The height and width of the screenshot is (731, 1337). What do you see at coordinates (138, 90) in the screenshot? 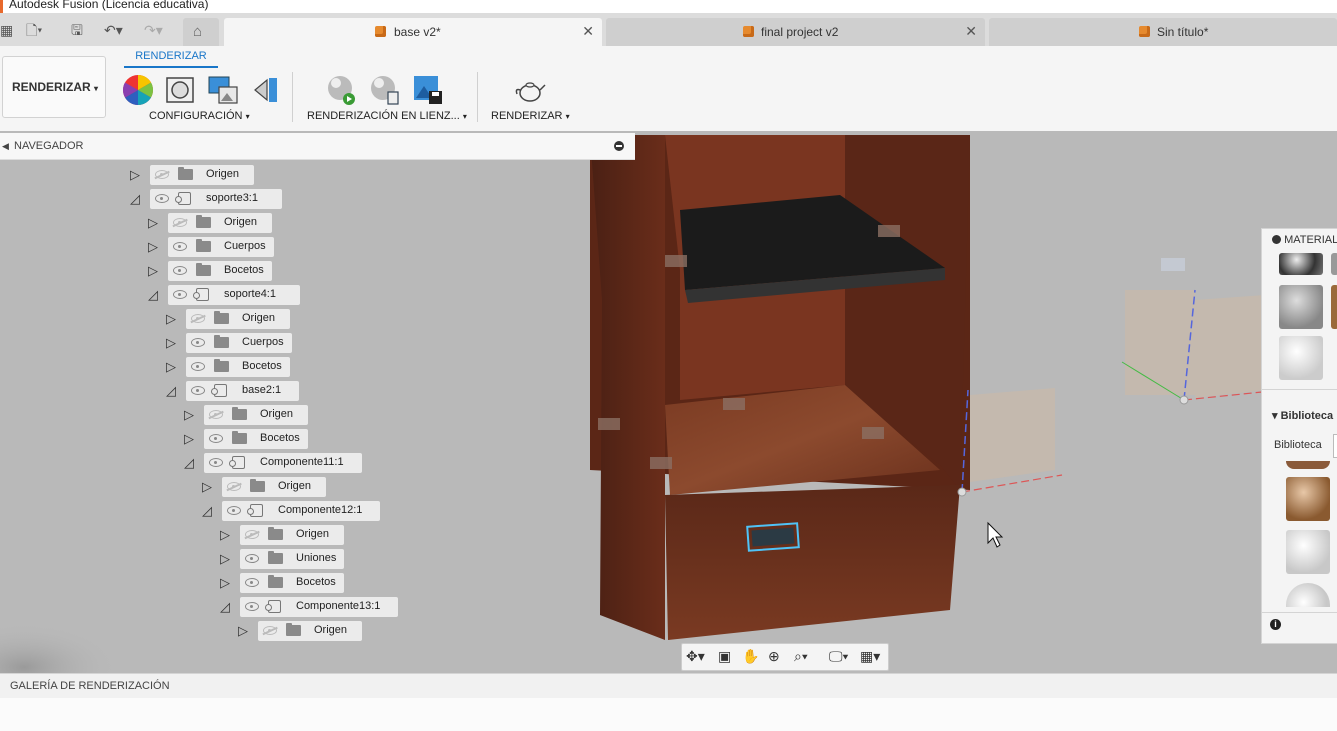
I see `appearance-icon` at bounding box center [138, 90].